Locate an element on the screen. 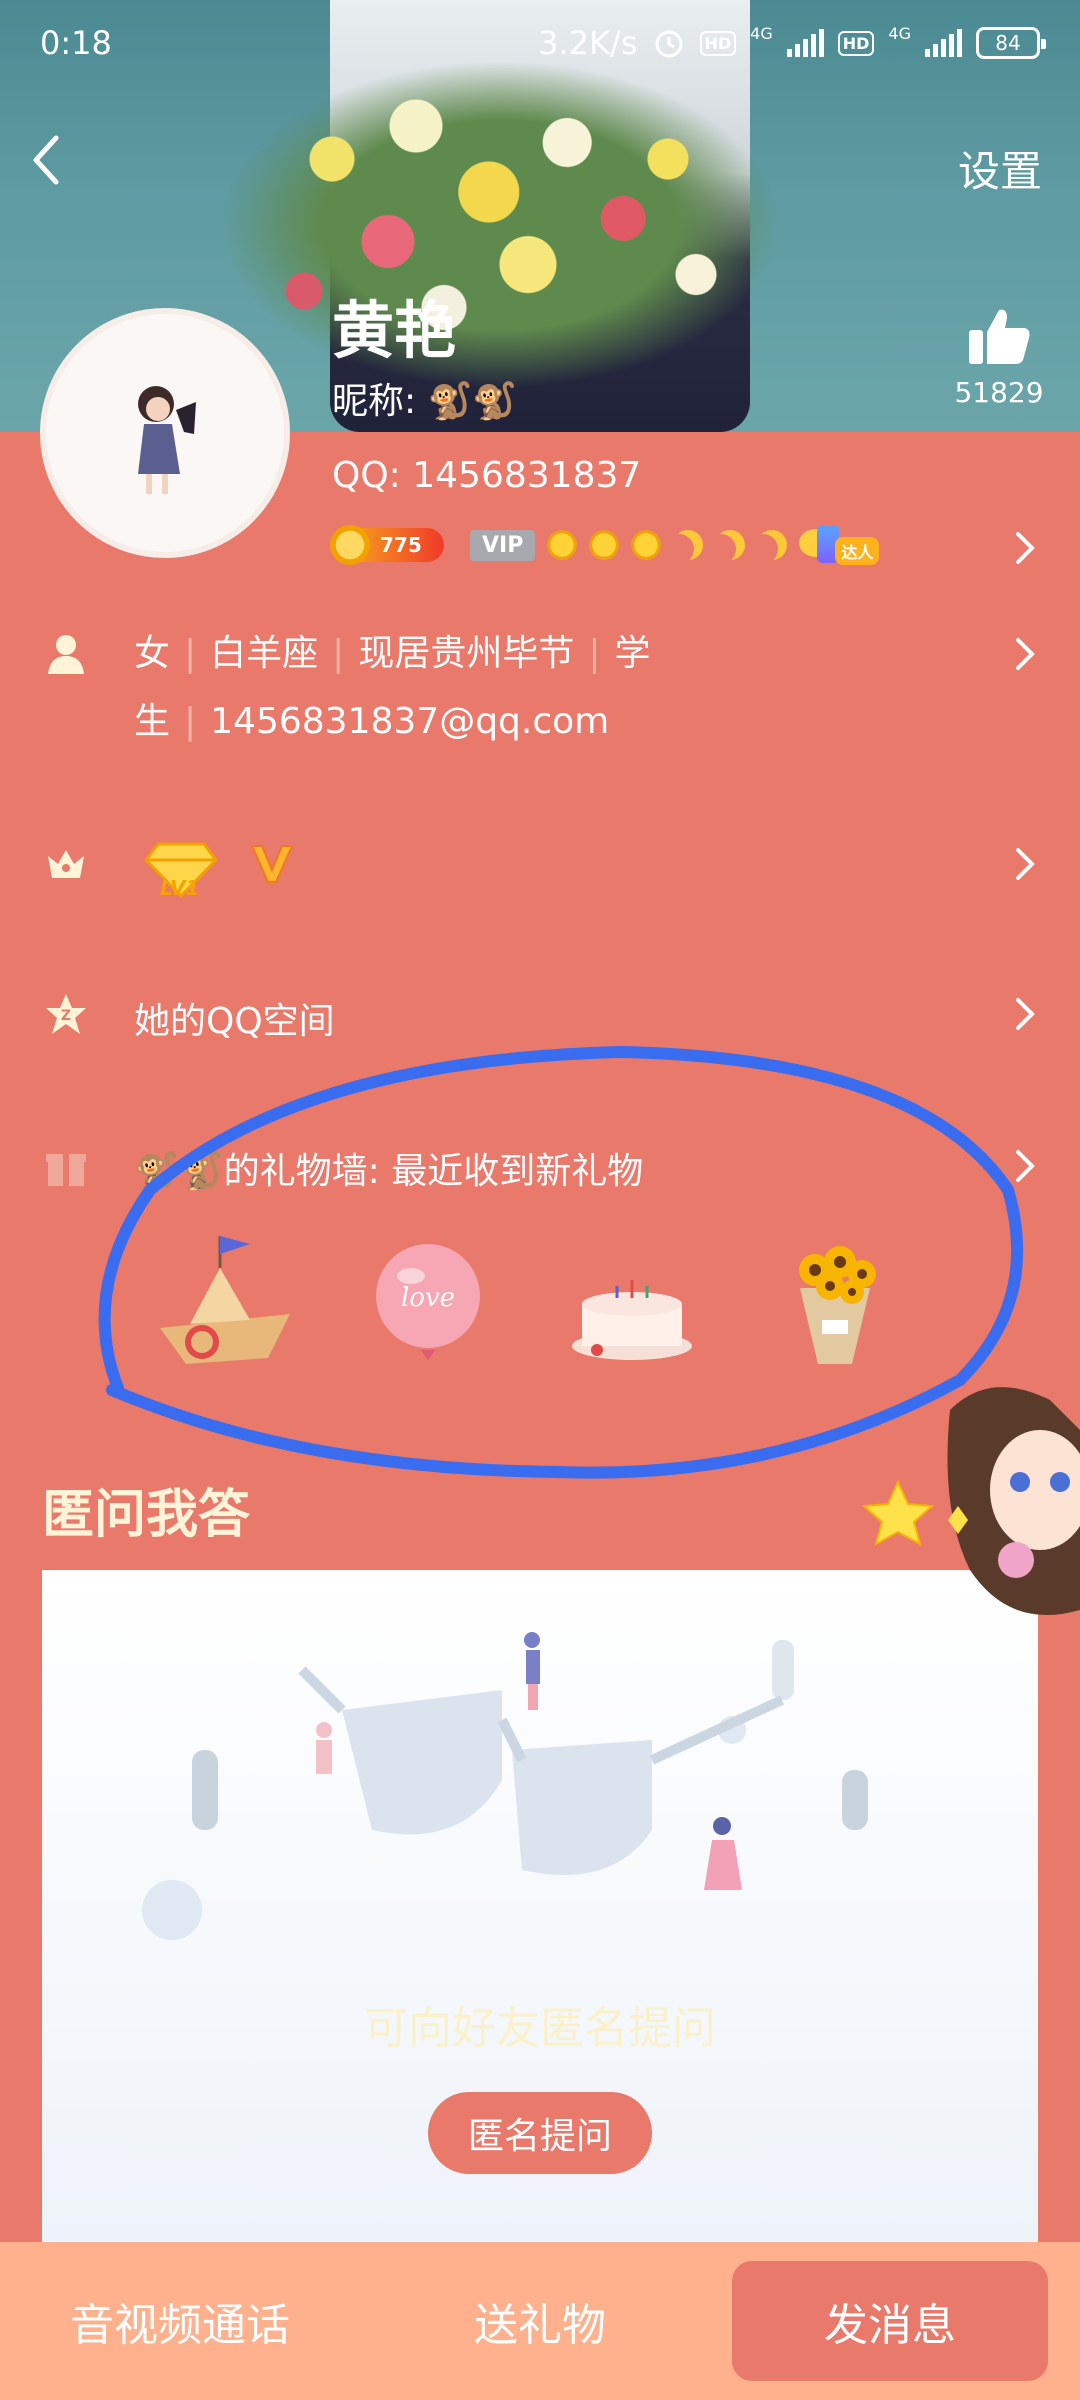  decorative-girl-sticker is located at coordinates (1013, 1501).